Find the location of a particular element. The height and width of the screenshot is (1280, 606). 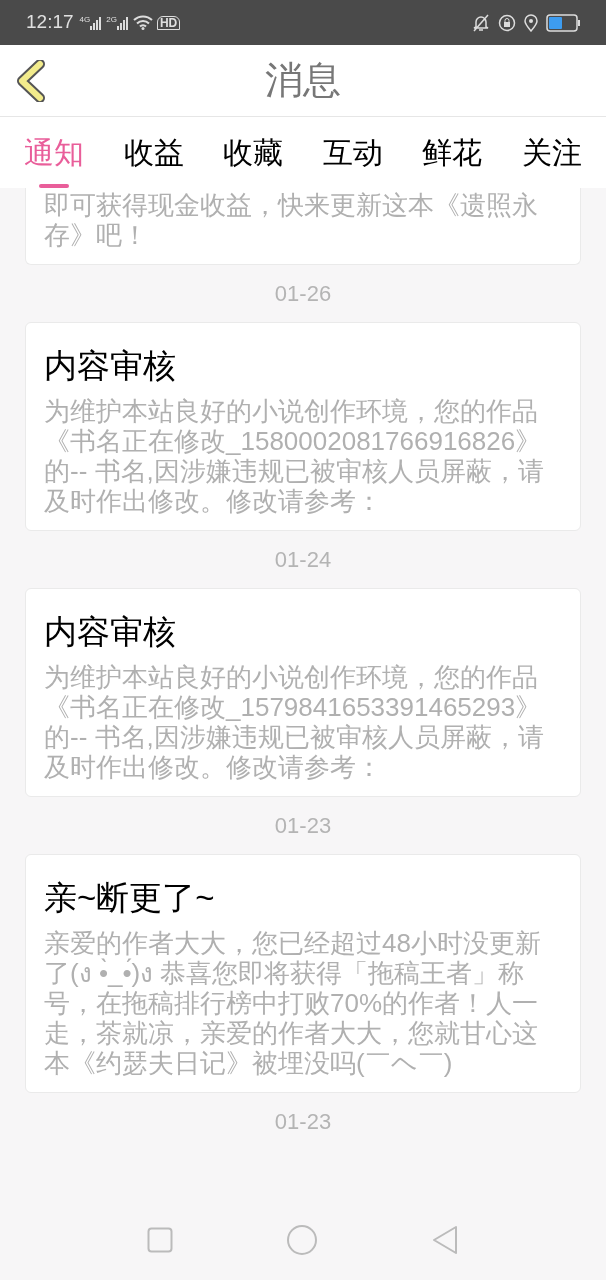

message-body: 为维护本站良好的小说创作环境，您的作品《书名正在修改_1579841653391465293》的-- 书名,因涉嫌违规已被审核人员屏蔽，请及时作出修改。修改请参考： is located at coordinates (294, 721).